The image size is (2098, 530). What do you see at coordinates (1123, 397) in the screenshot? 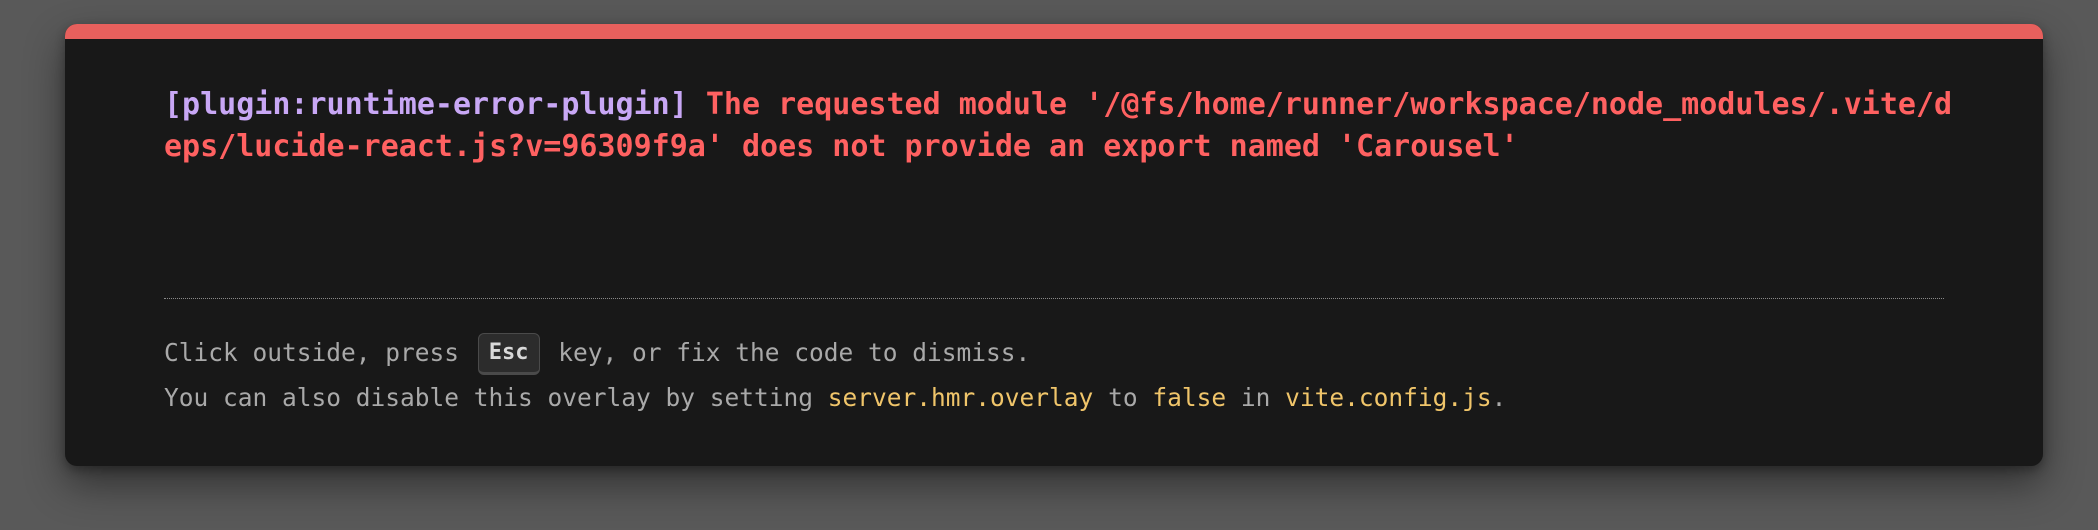
I see `tip-line2-to: to` at bounding box center [1123, 397].